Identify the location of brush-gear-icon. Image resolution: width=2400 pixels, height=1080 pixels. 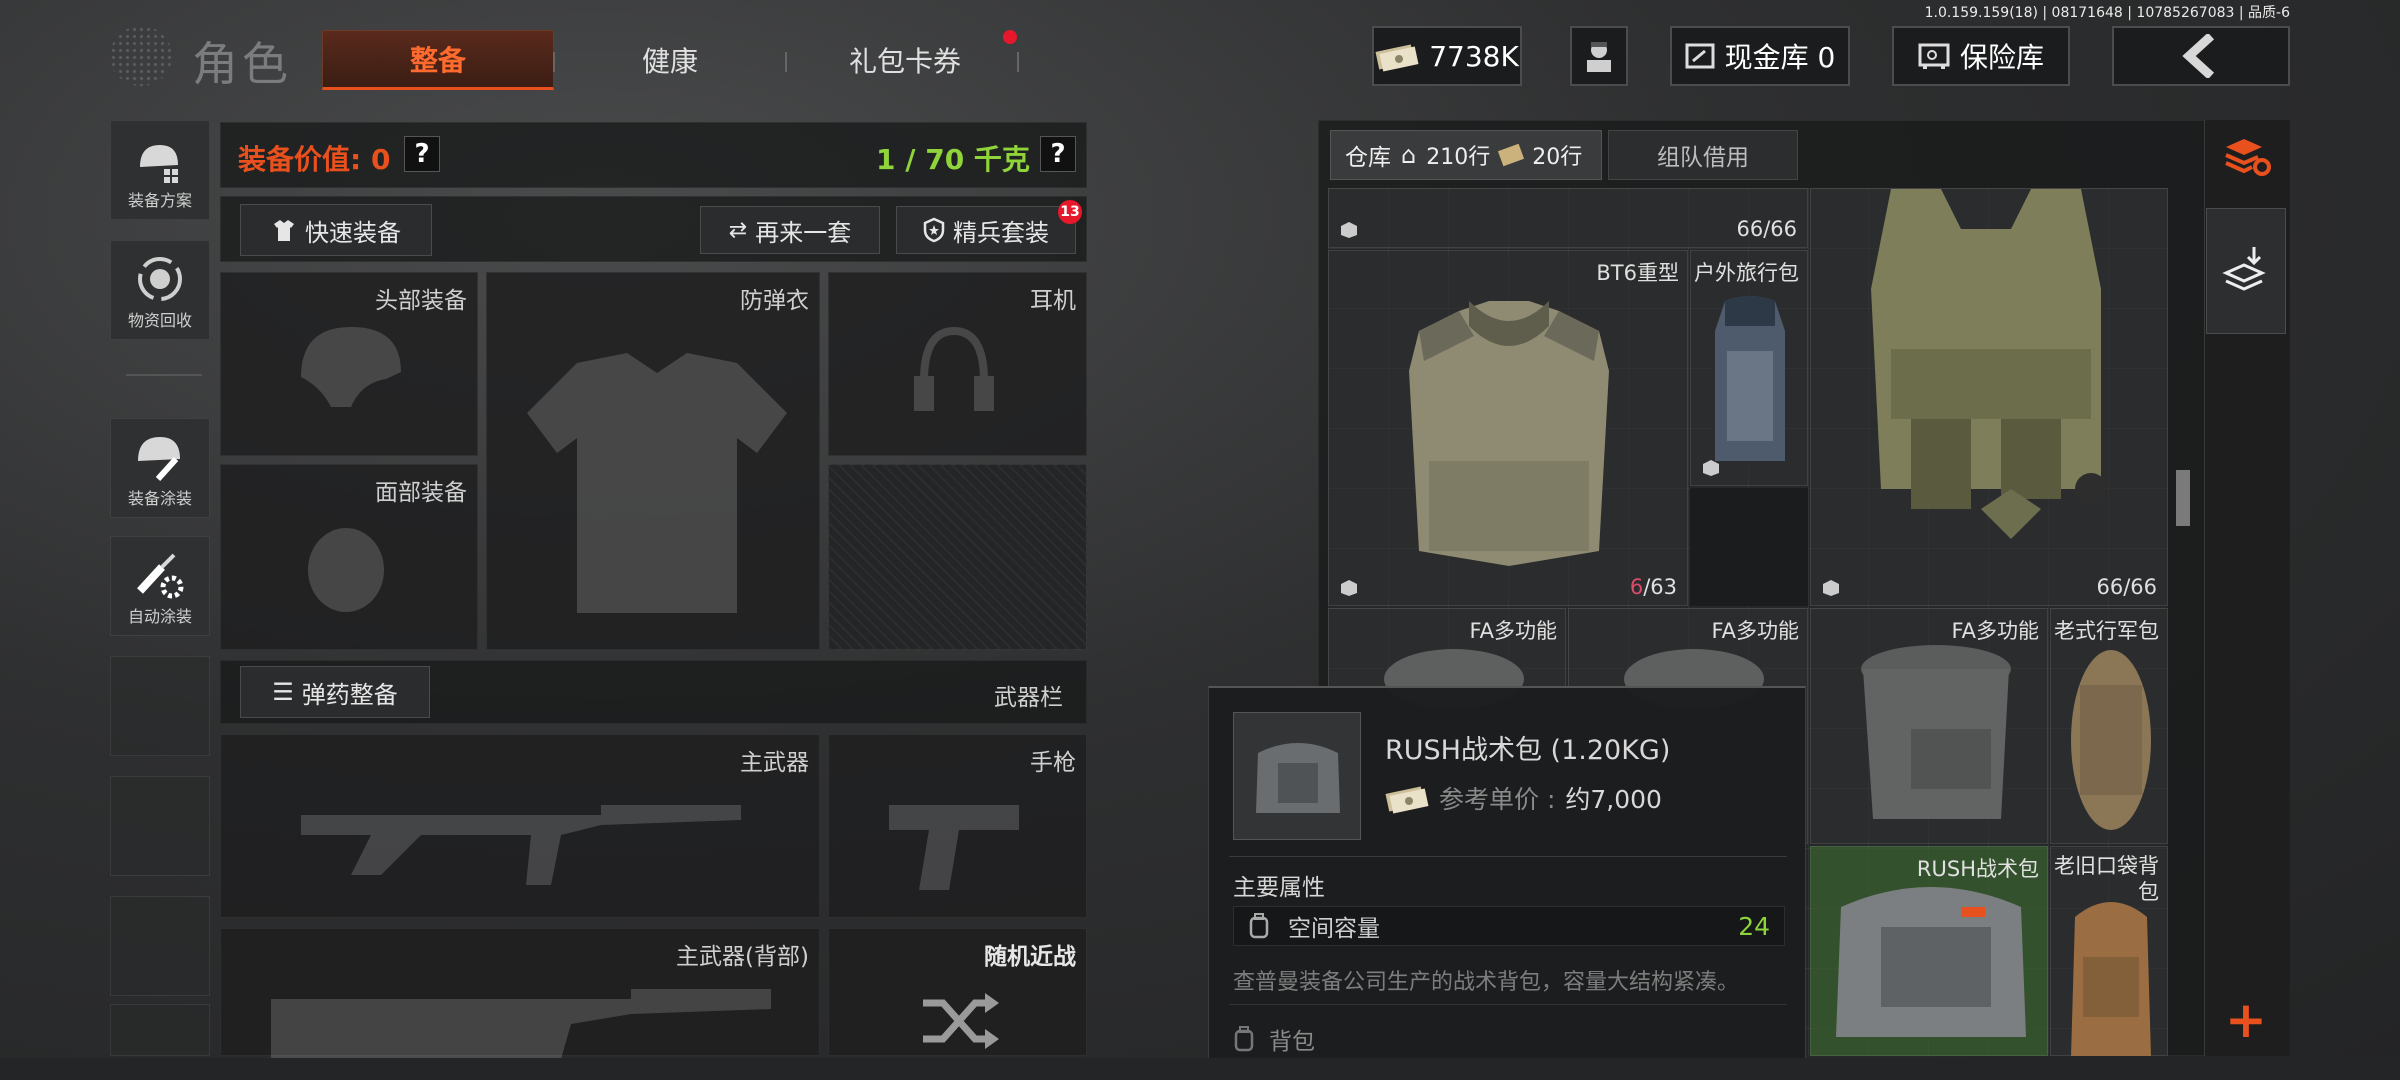
(160, 576).